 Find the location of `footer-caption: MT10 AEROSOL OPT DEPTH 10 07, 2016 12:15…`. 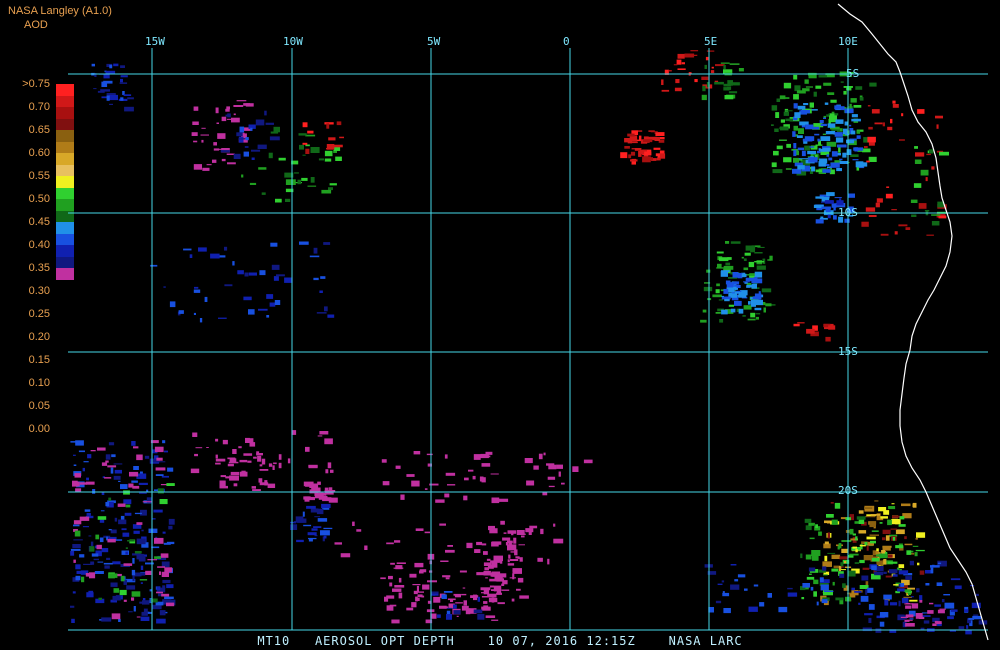

footer-caption: MT10 AEROSOL OPT DEPTH 10 07, 2016 12:15… is located at coordinates (500, 641).